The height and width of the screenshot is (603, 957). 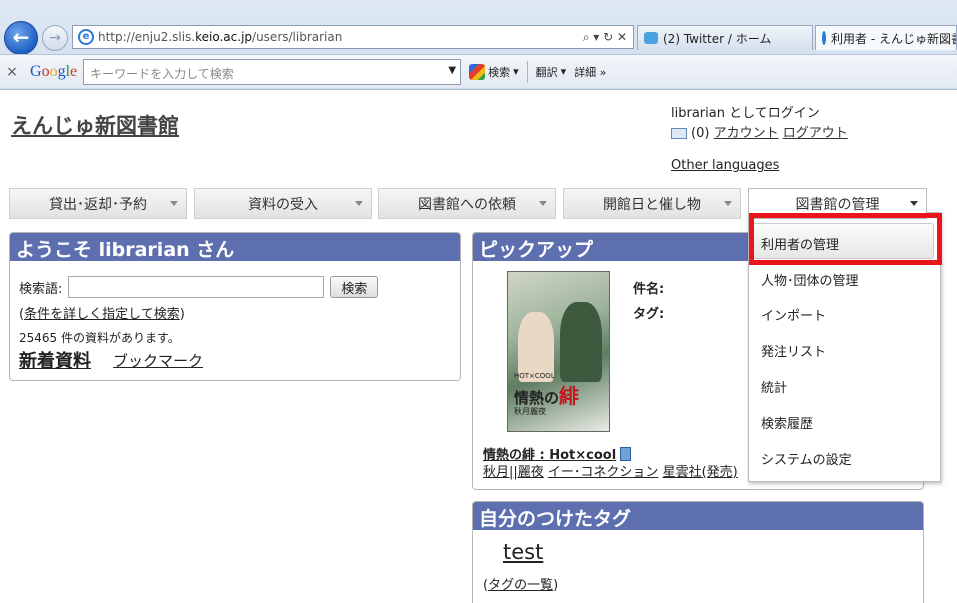 What do you see at coordinates (283, 203) in the screenshot?
I see `menu-acquisition: 資料の受入` at bounding box center [283, 203].